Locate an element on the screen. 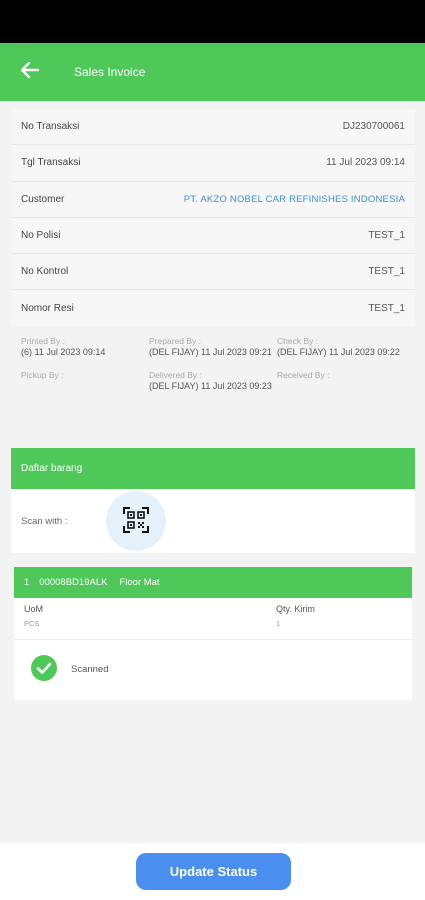  detail-label: Customer is located at coordinates (43, 199).